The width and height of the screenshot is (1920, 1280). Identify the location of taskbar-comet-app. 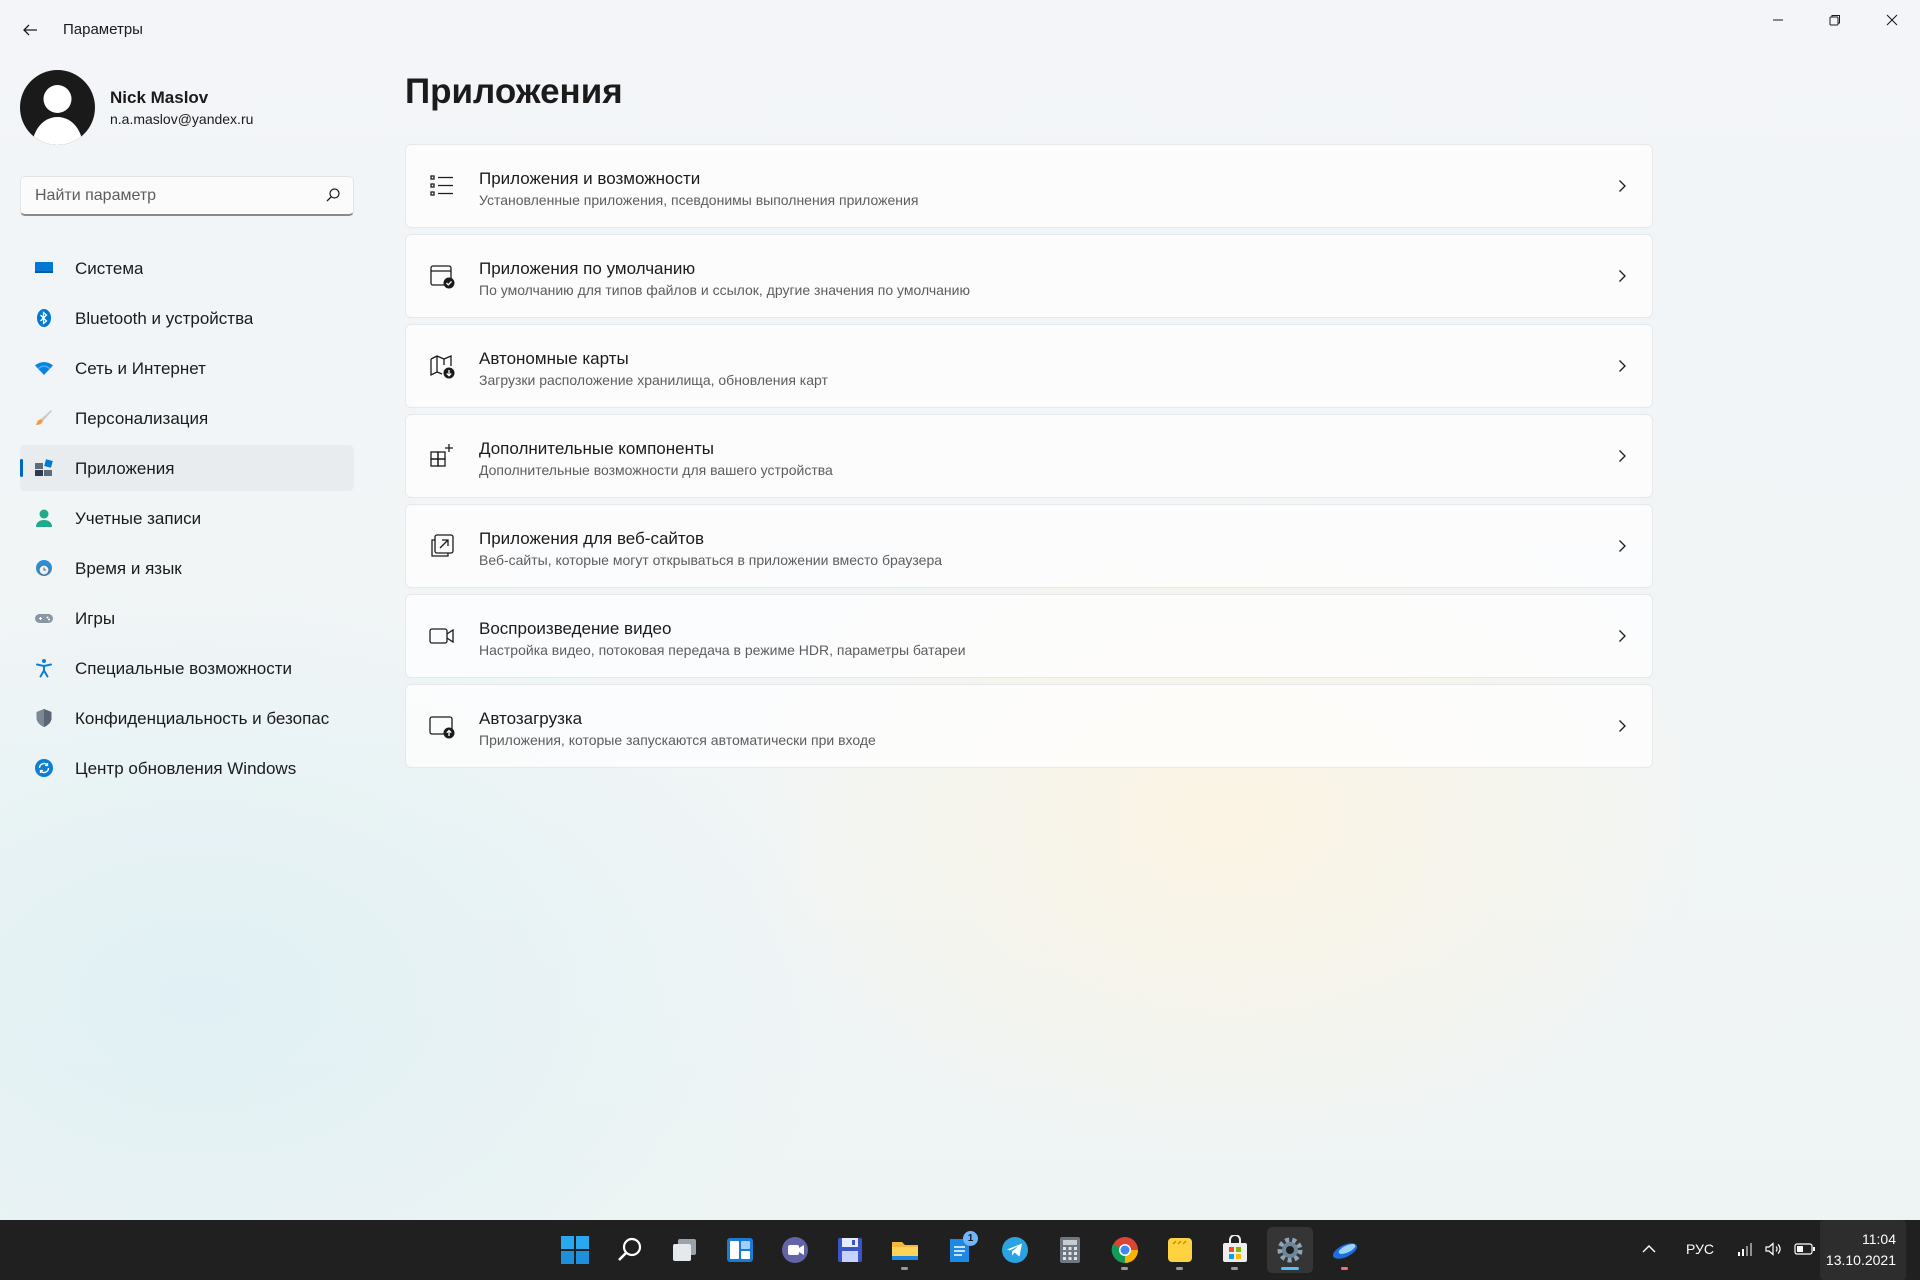
(1345, 1250).